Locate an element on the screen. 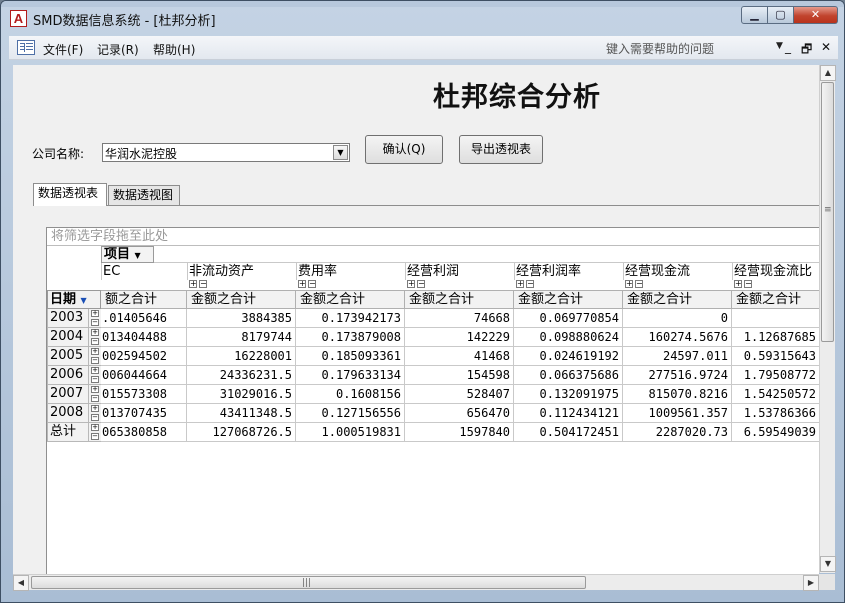 Image resolution: width=845 pixels, height=603 pixels. table-cell: 0.127156556 is located at coordinates (350, 413).